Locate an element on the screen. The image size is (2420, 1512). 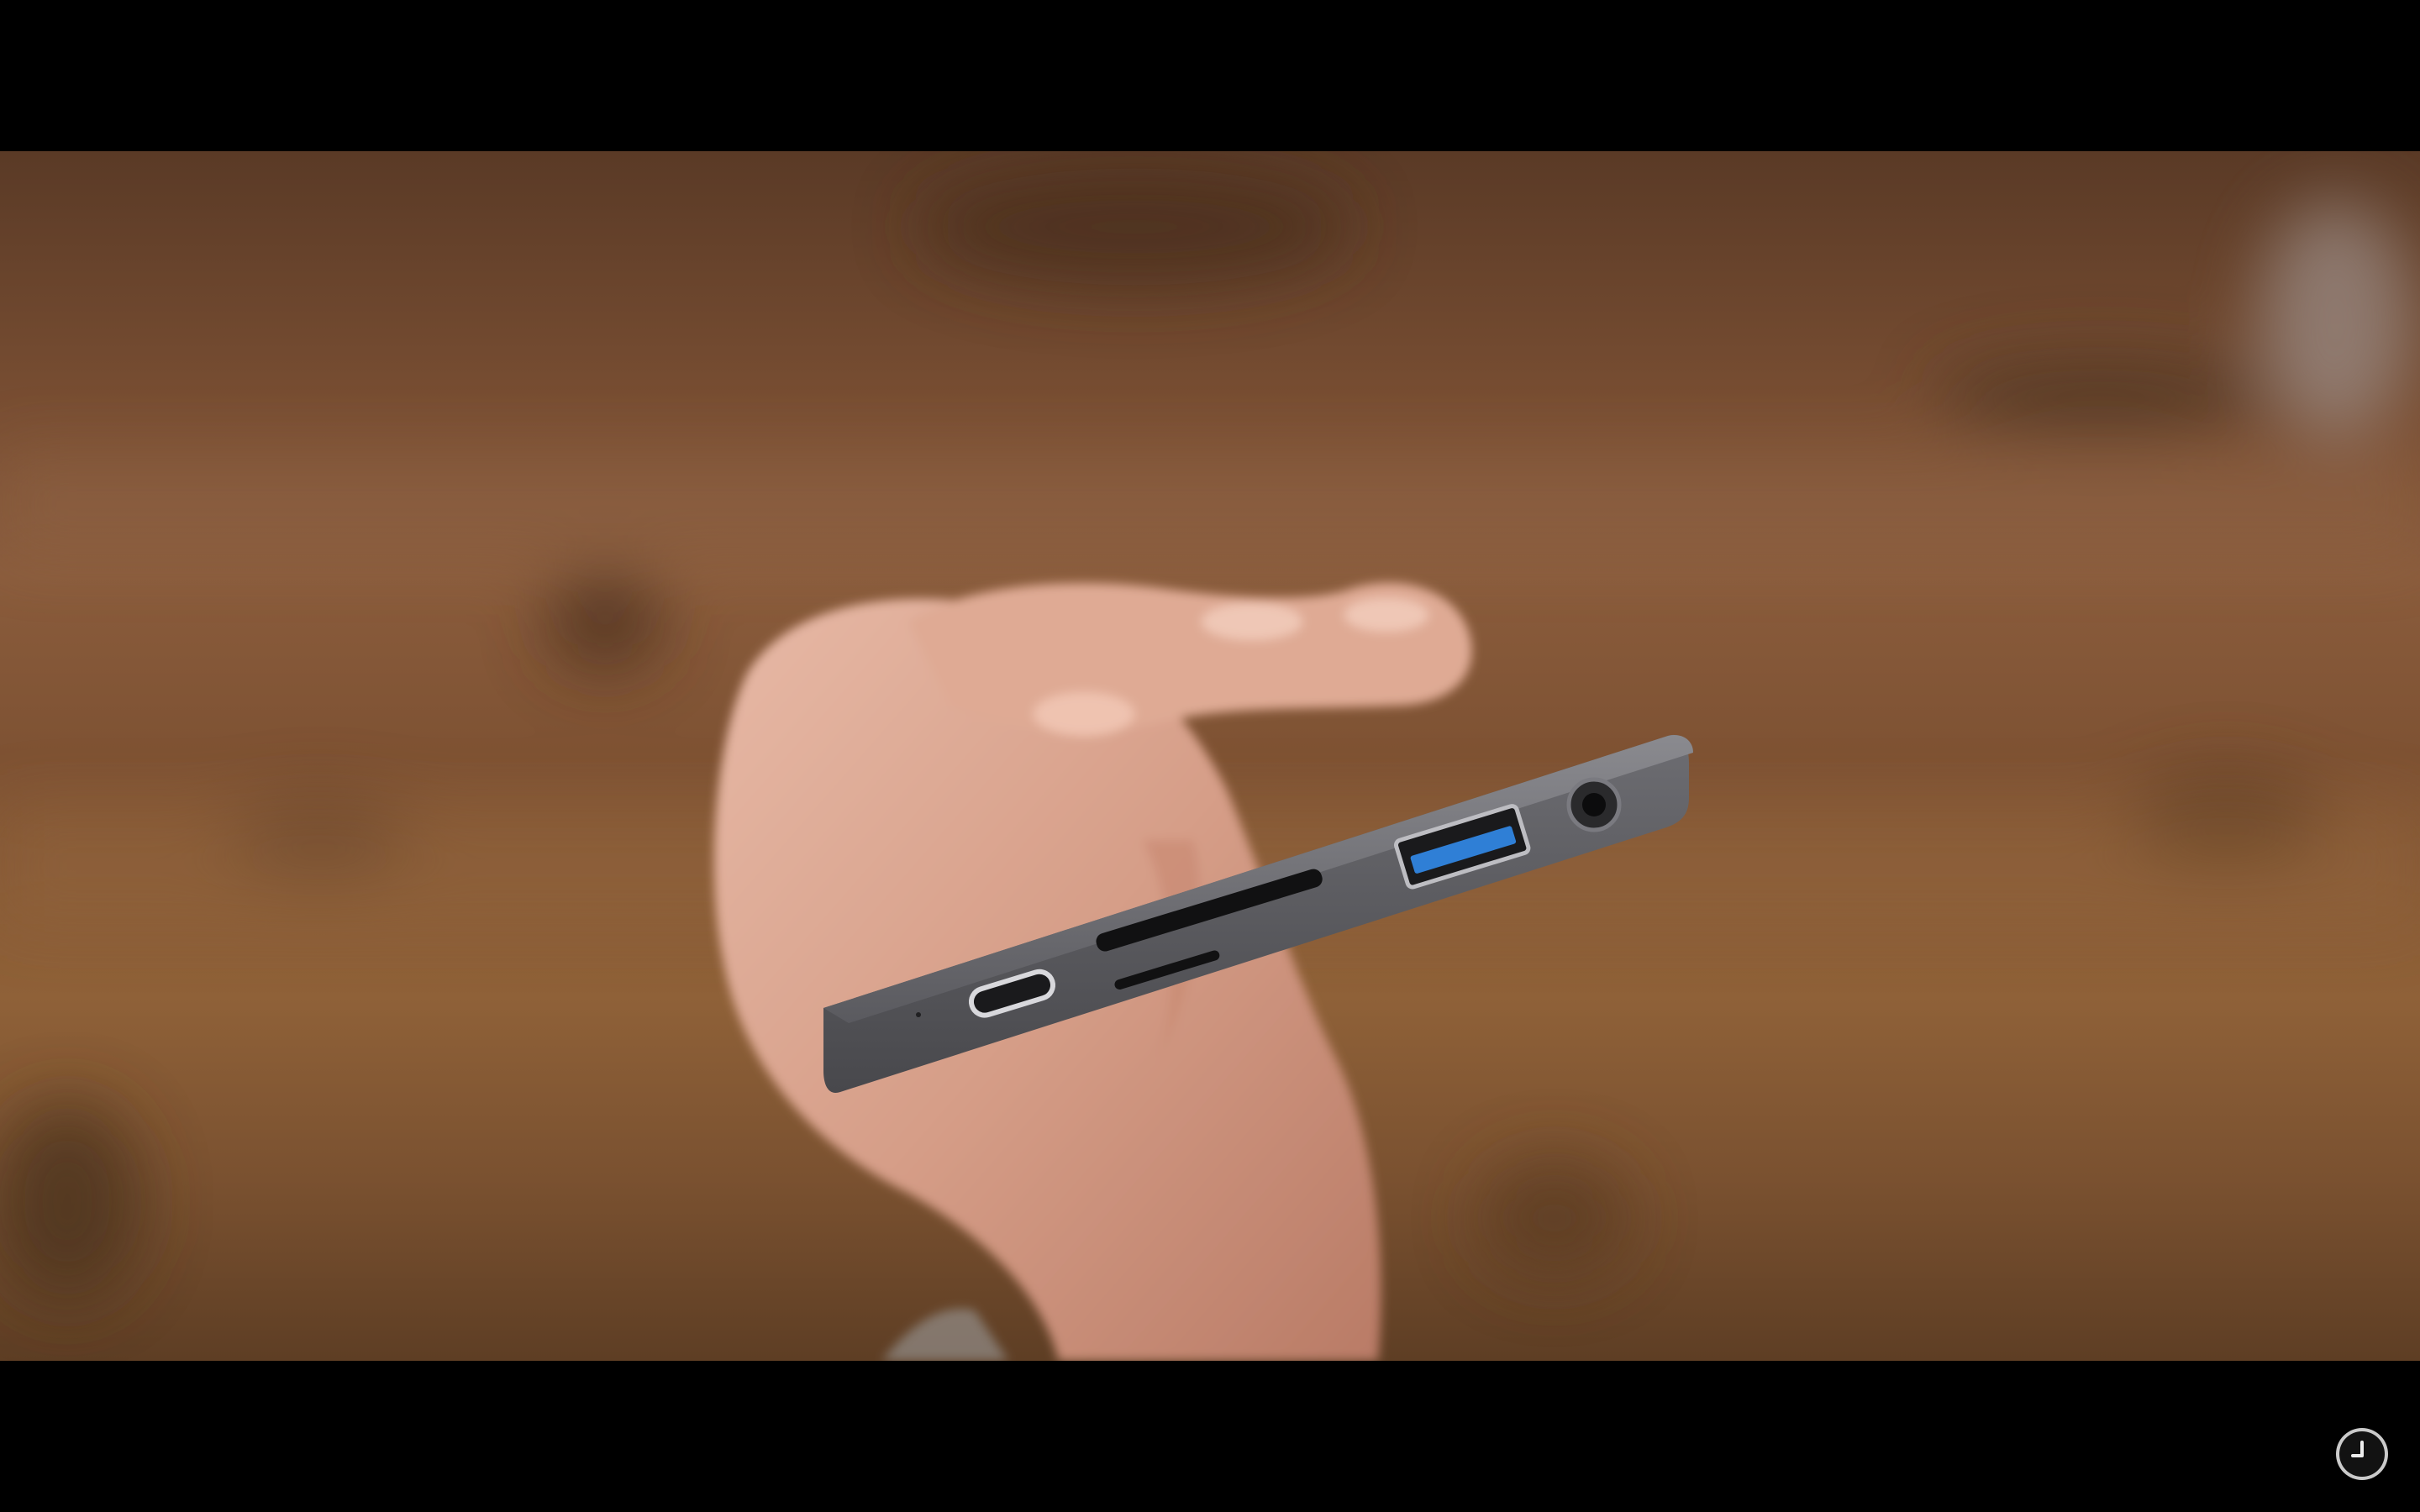
history-button is located at coordinates (2362, 1454).